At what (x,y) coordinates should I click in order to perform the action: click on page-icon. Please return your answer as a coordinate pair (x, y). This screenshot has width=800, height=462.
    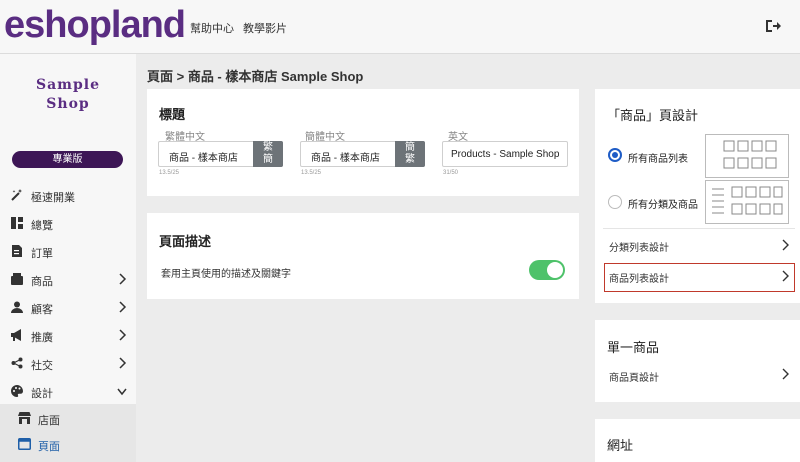
    Looking at the image, I should click on (24, 444).